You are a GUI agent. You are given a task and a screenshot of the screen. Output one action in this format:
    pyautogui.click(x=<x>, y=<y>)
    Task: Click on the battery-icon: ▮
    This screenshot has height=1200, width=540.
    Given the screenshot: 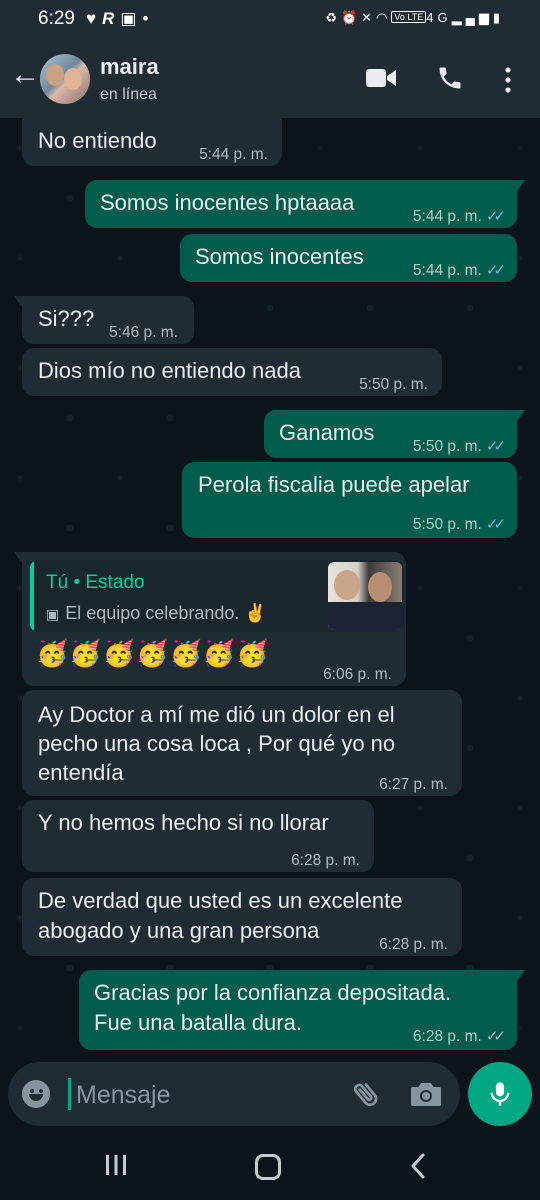 What is the action you would take?
    pyautogui.click(x=498, y=17)
    